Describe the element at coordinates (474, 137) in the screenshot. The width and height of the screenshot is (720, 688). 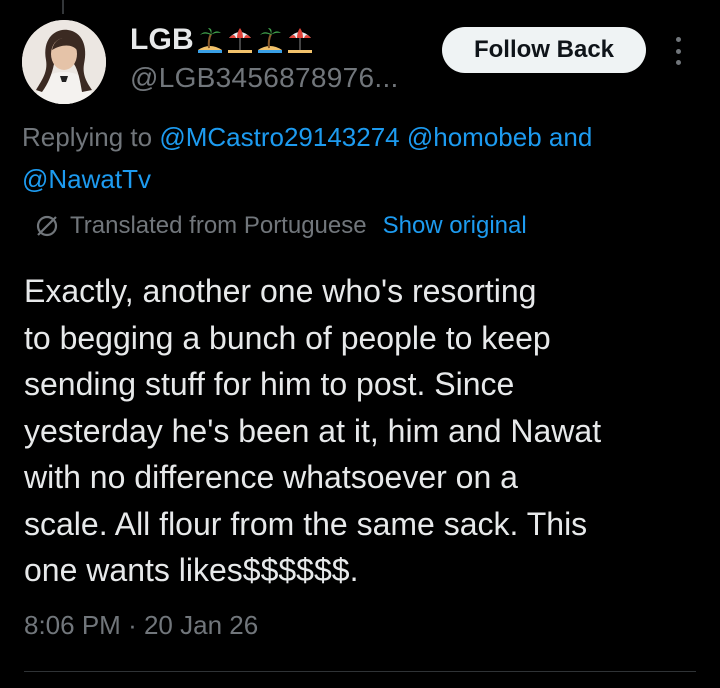
I see `mention-link: @homobeb` at that location.